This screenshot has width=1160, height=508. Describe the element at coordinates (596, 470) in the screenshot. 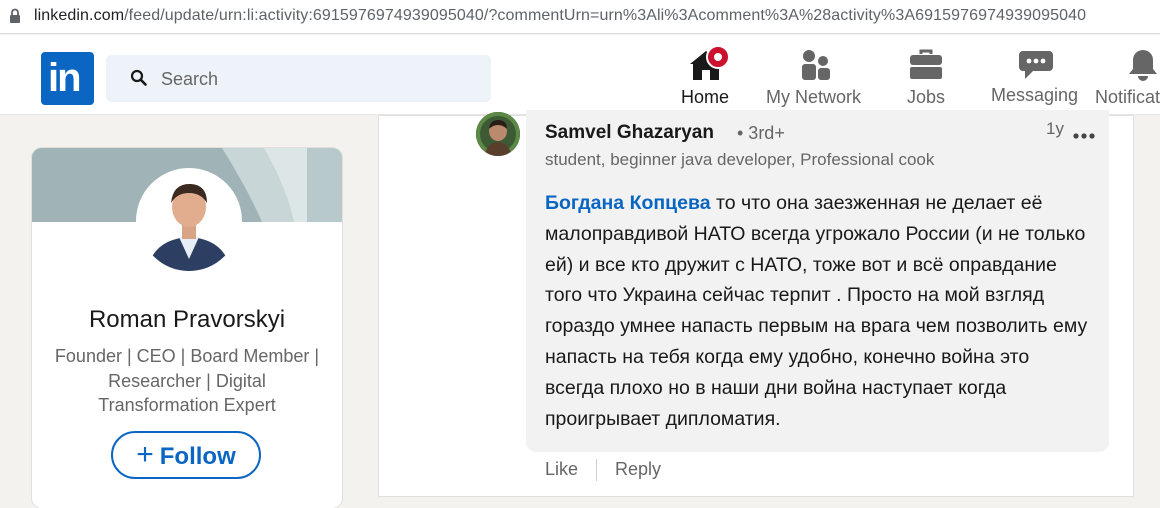

I see `action-divider` at that location.